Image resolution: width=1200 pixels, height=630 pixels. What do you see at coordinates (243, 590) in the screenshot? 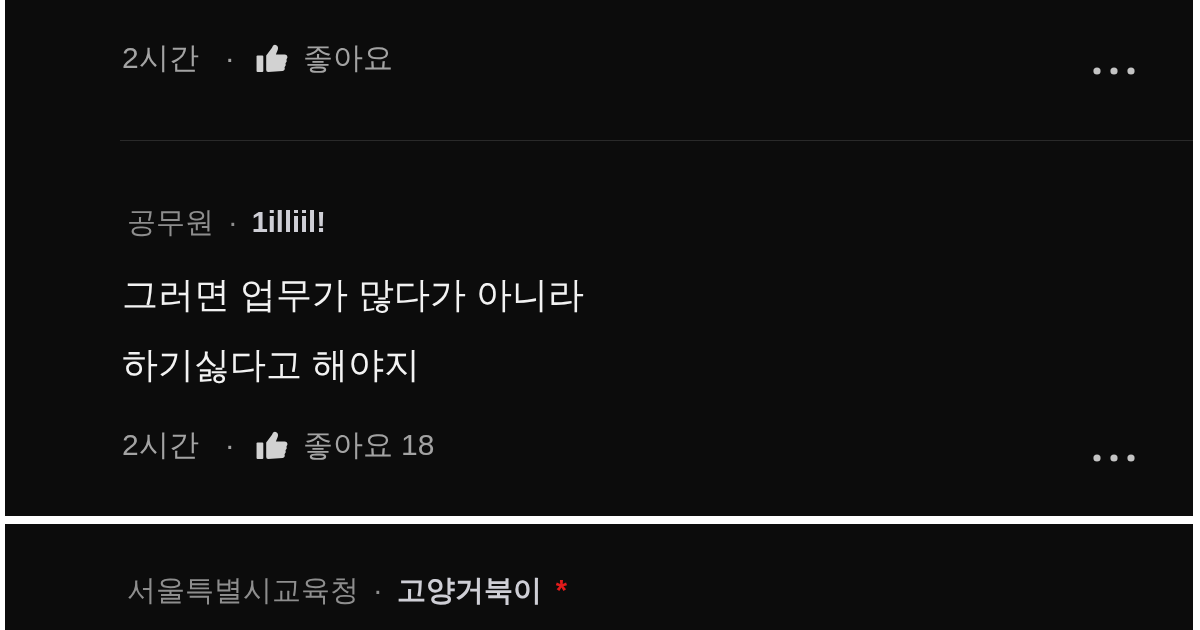
I see `author-affiliation: 서울특별시교육청` at bounding box center [243, 590].